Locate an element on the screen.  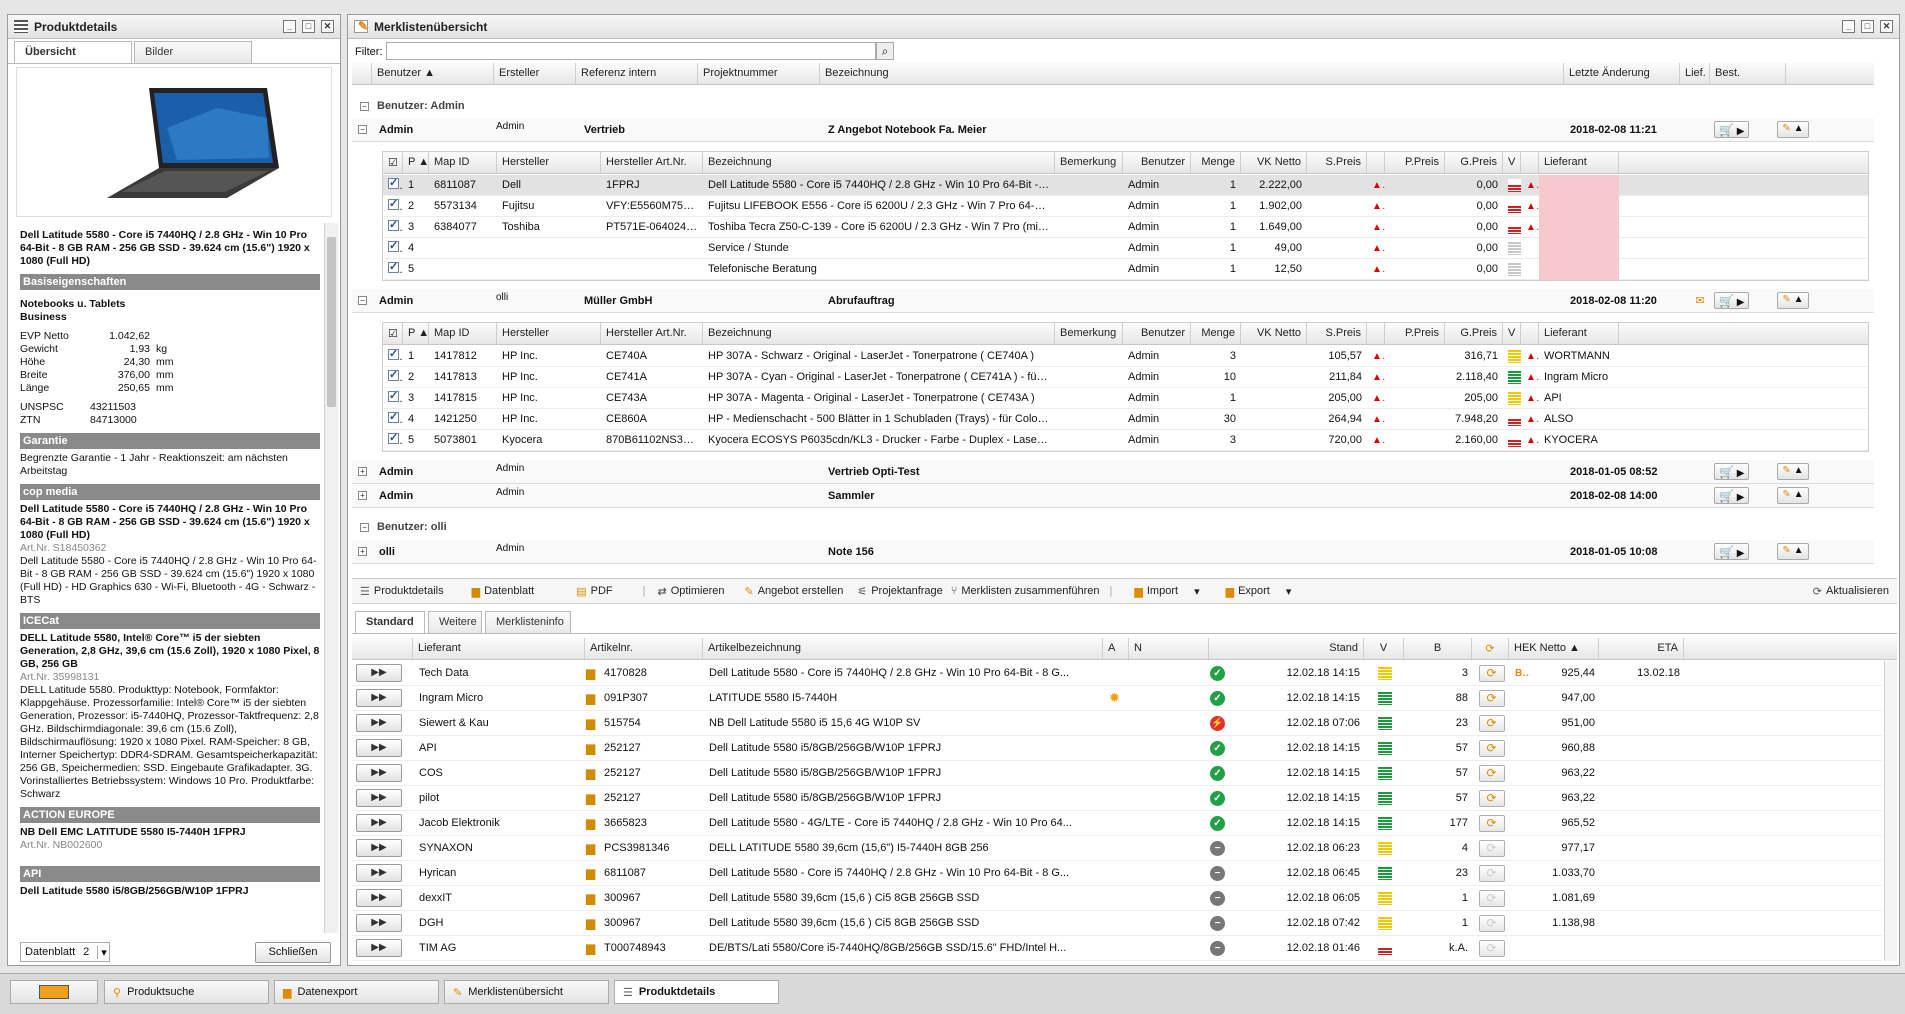
expand-icon: − is located at coordinates (362, 300).